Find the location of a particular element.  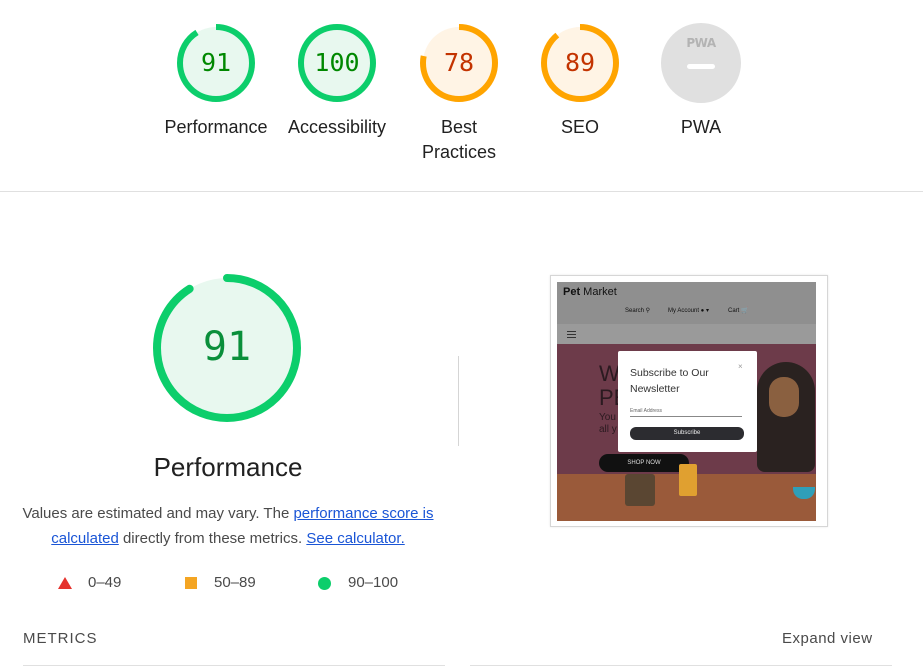

gauge-ring: 100 is located at coordinates (337, 63).